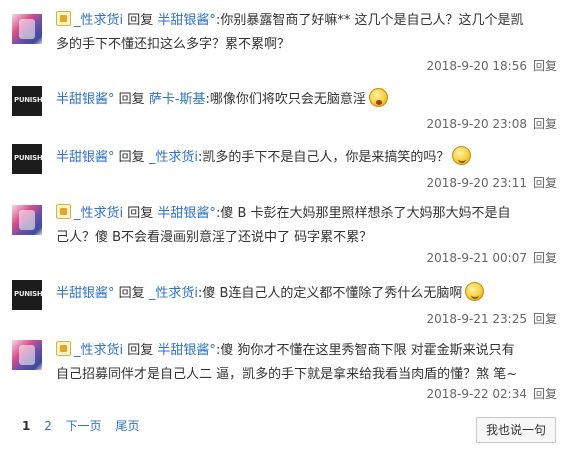  I want to click on reply-content: 半甜银酱° 回复 _性求货i:傻 B连自己人的定义都不懂除了秀什么无脑啊, so click(306, 294).